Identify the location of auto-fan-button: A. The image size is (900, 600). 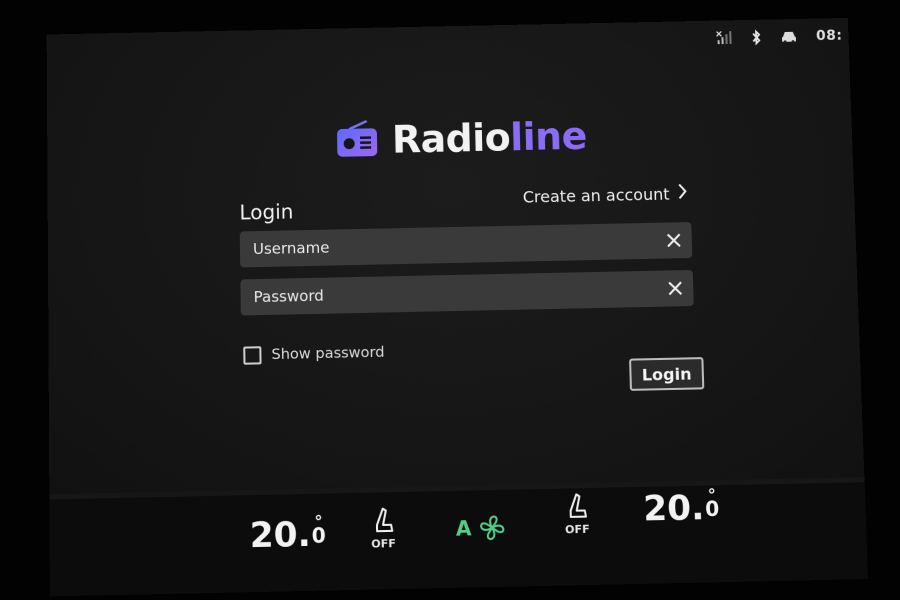
(482, 528).